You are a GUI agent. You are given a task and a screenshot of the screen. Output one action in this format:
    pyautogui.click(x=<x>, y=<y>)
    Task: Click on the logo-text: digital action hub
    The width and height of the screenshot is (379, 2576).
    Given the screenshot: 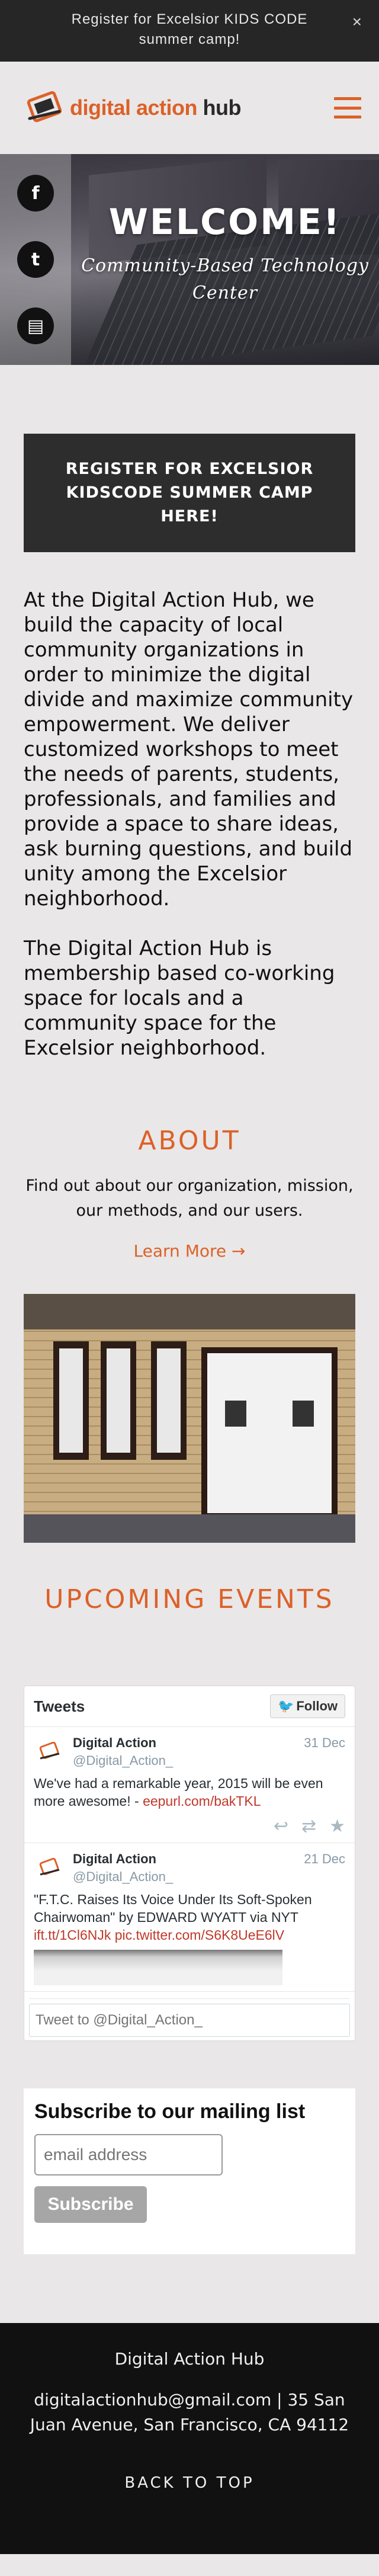 What is the action you would take?
    pyautogui.click(x=156, y=107)
    